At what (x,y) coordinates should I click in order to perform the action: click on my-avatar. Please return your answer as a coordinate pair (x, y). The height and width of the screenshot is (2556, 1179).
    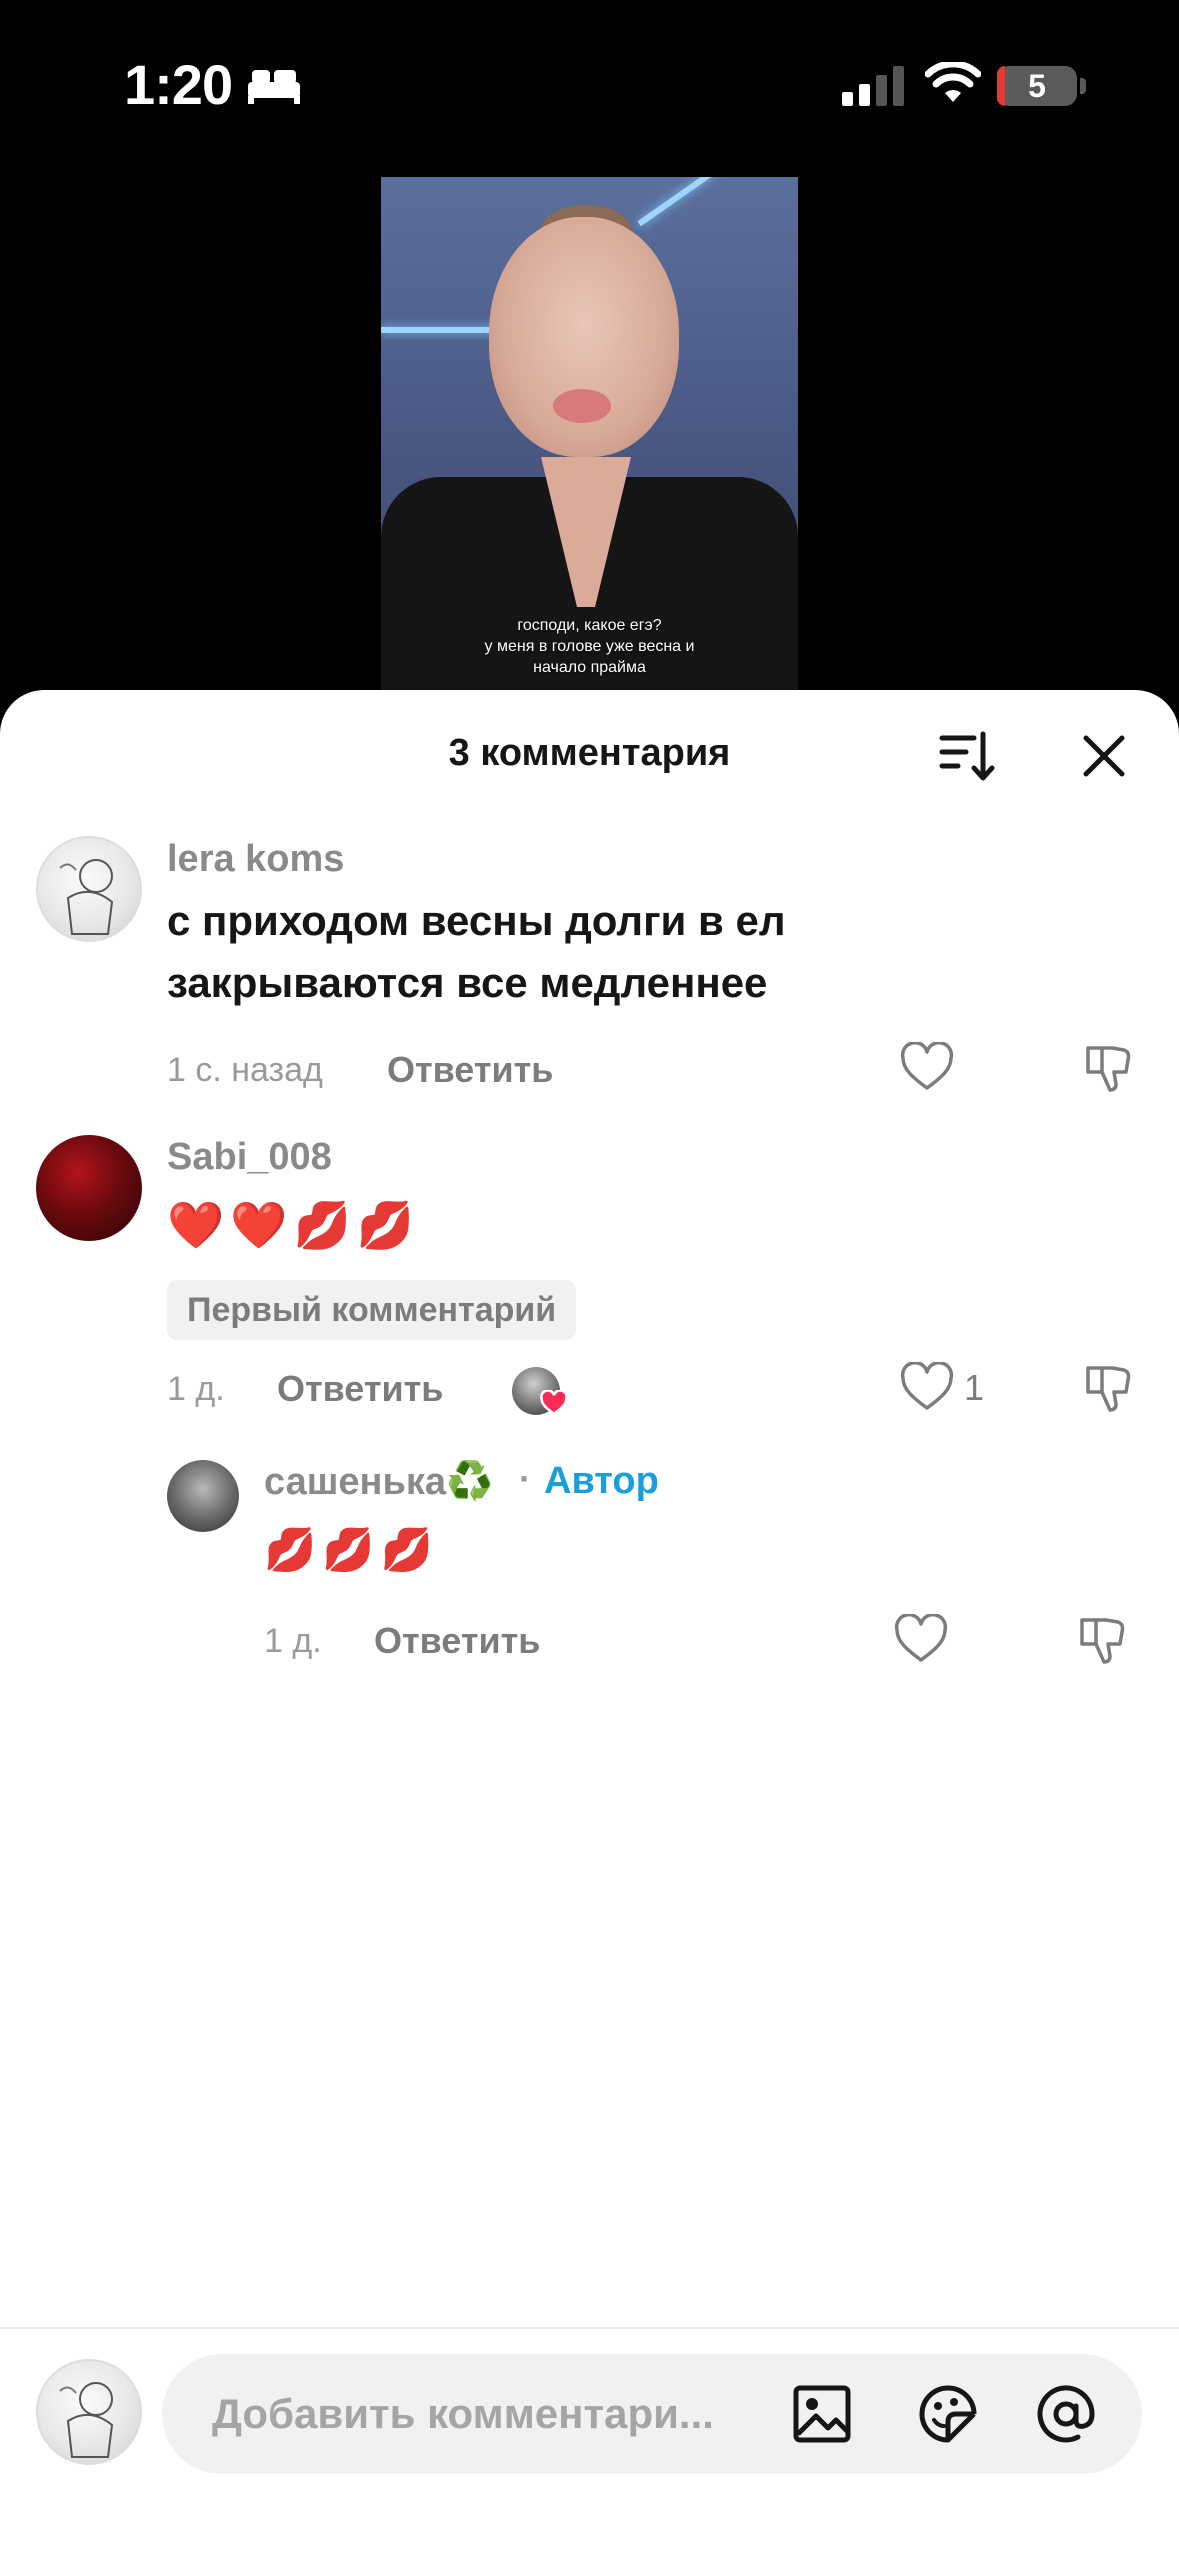
    Looking at the image, I should click on (89, 2412).